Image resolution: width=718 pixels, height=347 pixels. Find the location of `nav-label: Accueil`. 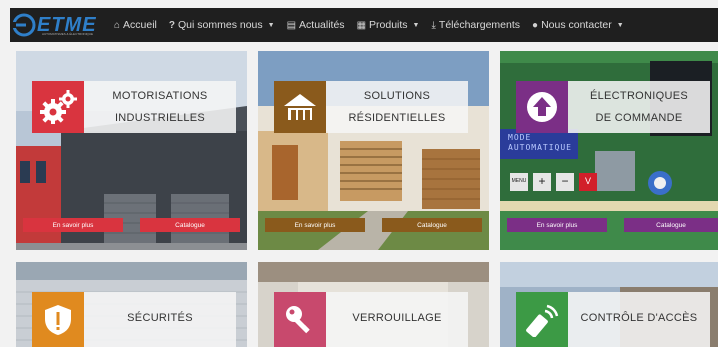

nav-label: Accueil is located at coordinates (140, 25).